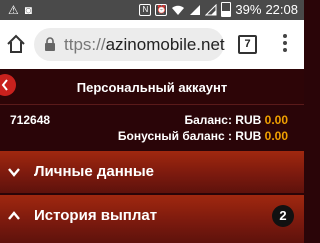 This screenshot has height=243, width=320. Describe the element at coordinates (218, 9) in the screenshot. I see `system-icons: N ⏰ 39% 22:08` at that location.